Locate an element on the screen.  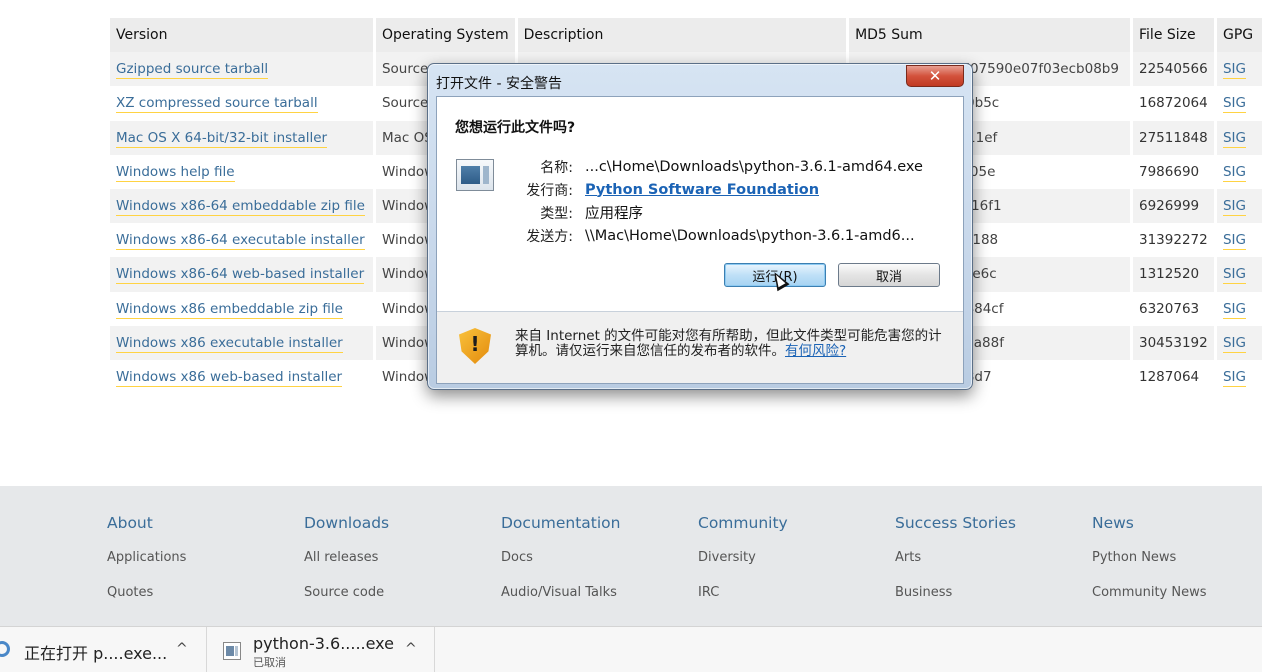
name-label: 名称: is located at coordinates (556, 167).